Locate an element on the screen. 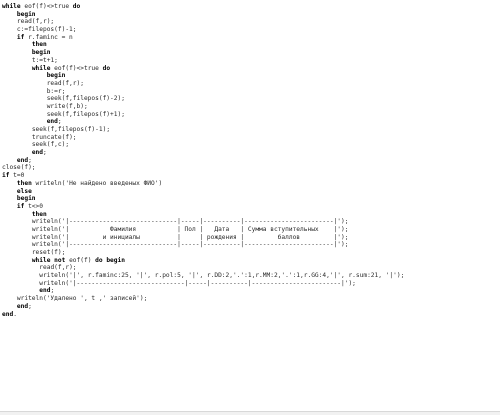 This screenshot has width=500, height=415. code-line: while eof(f)<>true do is located at coordinates (250, 69).